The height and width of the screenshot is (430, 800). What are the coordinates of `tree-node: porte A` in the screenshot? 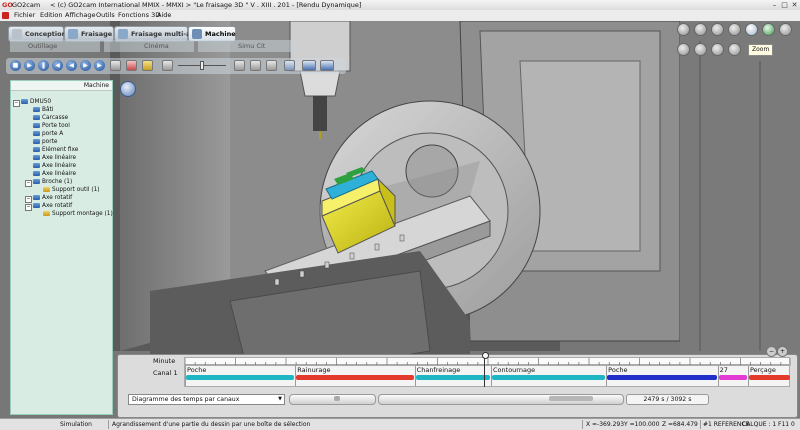 It's located at (48, 134).